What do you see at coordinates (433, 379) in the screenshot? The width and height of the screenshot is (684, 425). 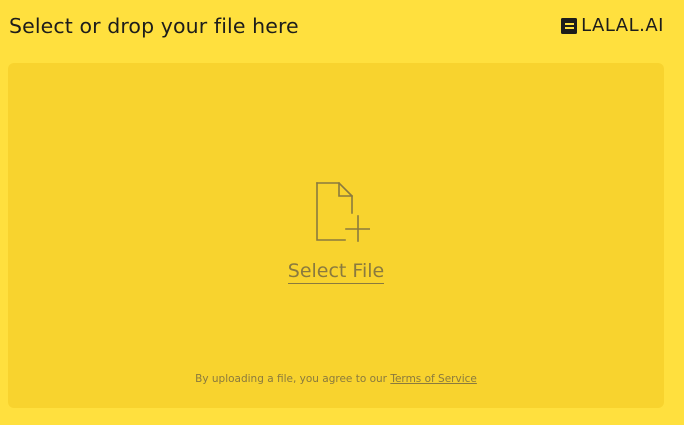 I see `terms-of-service-link: Terms of Service` at bounding box center [433, 379].